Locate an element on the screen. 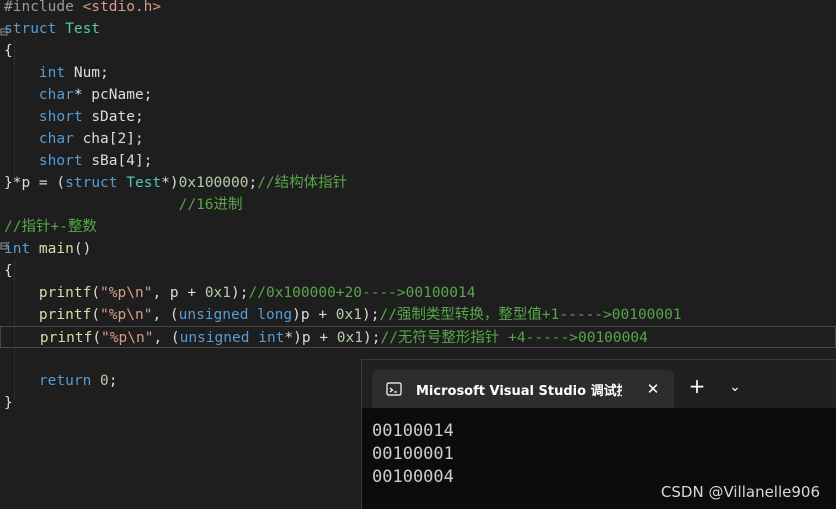 This screenshot has width=836, height=509. code-line: //16进制 is located at coordinates (418, 205).